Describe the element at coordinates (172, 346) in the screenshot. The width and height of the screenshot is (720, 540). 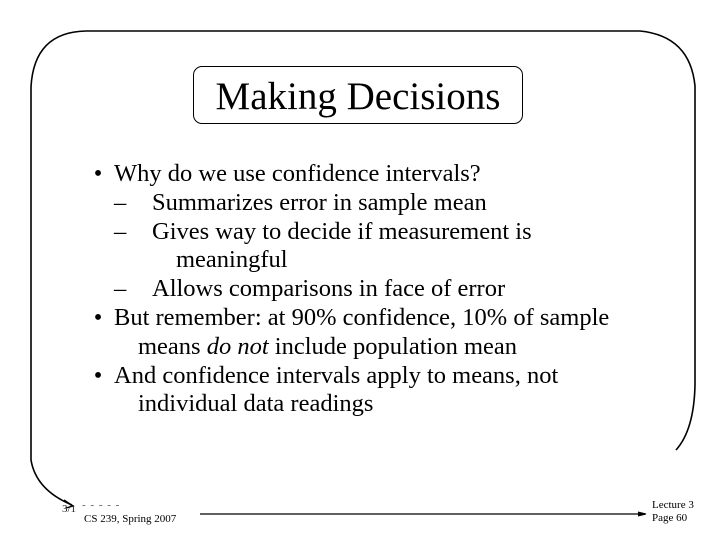
I see `bullet-text: means` at that location.